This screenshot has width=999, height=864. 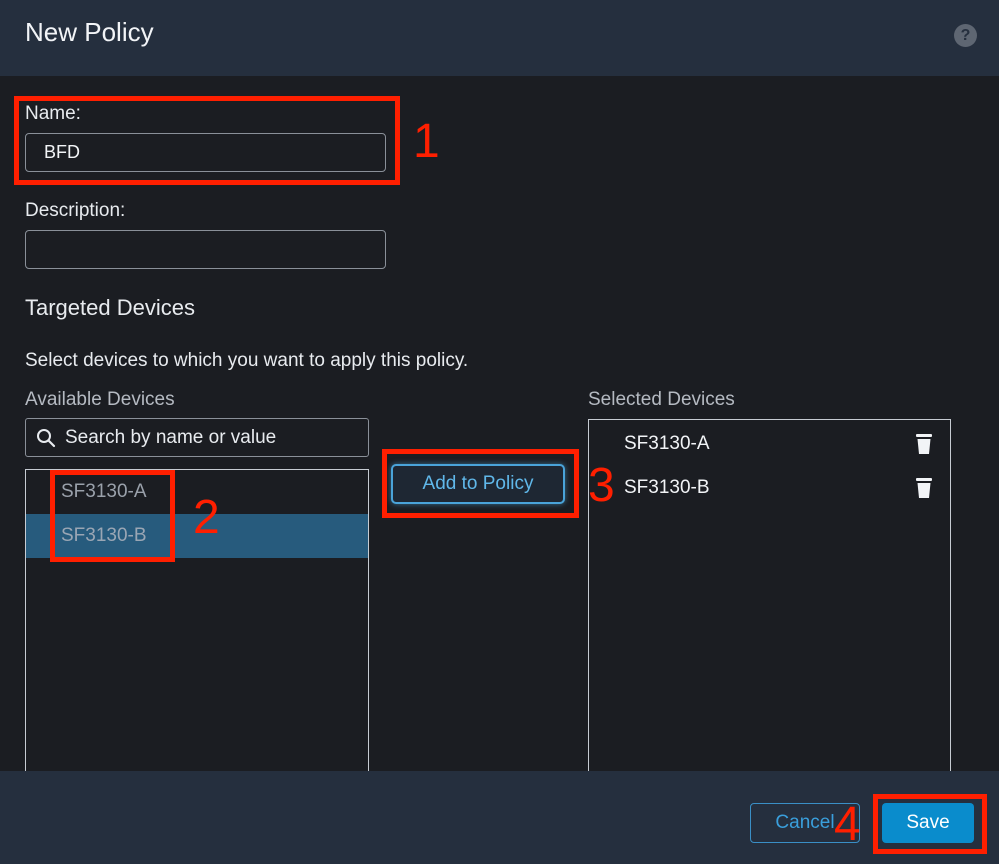 What do you see at coordinates (769, 488) in the screenshot?
I see `selected-device-item: SF3130-B` at bounding box center [769, 488].